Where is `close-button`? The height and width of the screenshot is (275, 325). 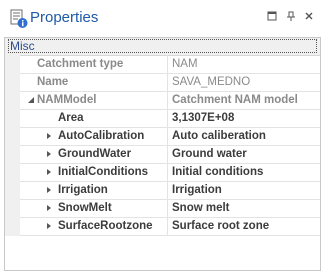
close-button is located at coordinates (309, 18).